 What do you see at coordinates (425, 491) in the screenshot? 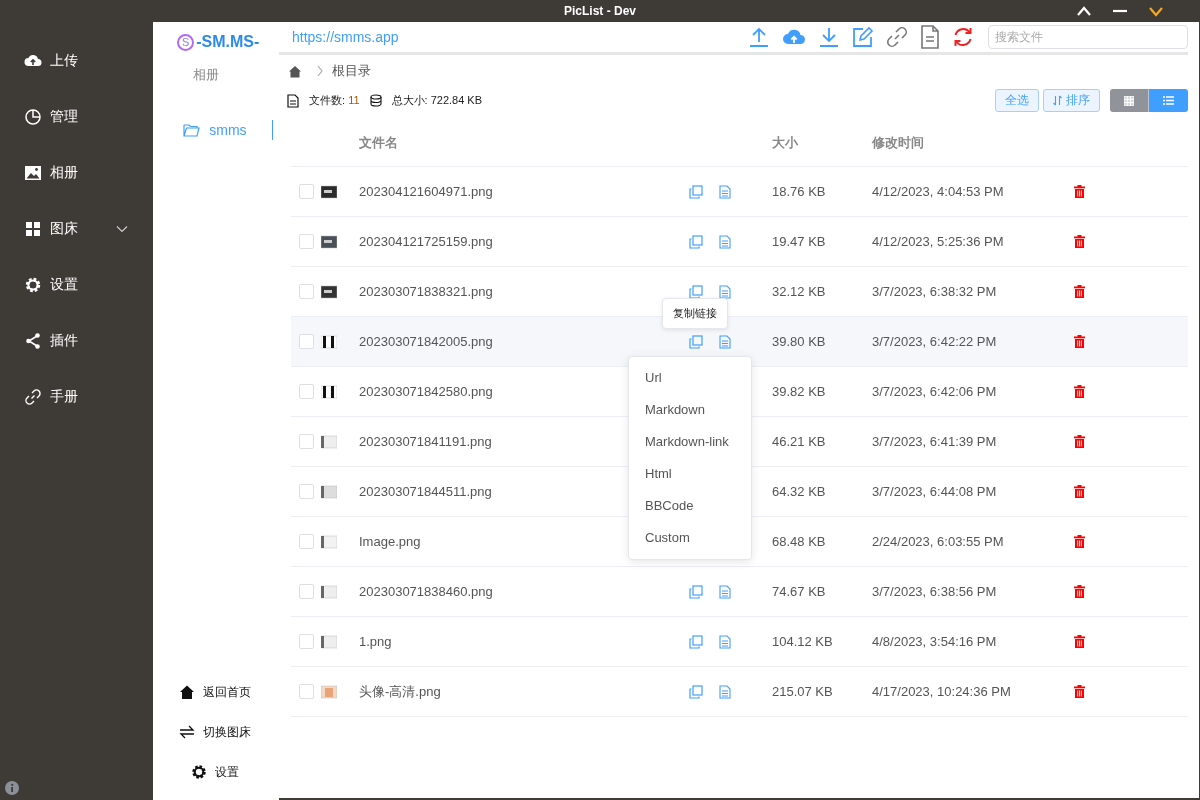
I see `file-name: 202303071844511.png` at bounding box center [425, 491].